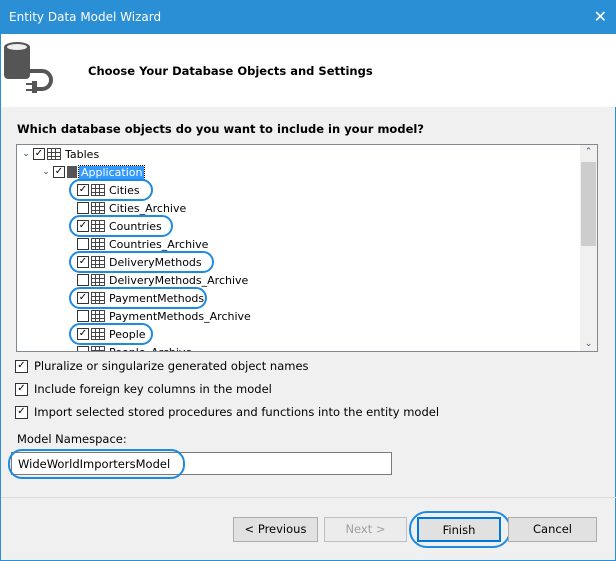 Image resolution: width=616 pixels, height=561 pixels. I want to click on table-item: PaymentMethods_Archive, so click(164, 316).